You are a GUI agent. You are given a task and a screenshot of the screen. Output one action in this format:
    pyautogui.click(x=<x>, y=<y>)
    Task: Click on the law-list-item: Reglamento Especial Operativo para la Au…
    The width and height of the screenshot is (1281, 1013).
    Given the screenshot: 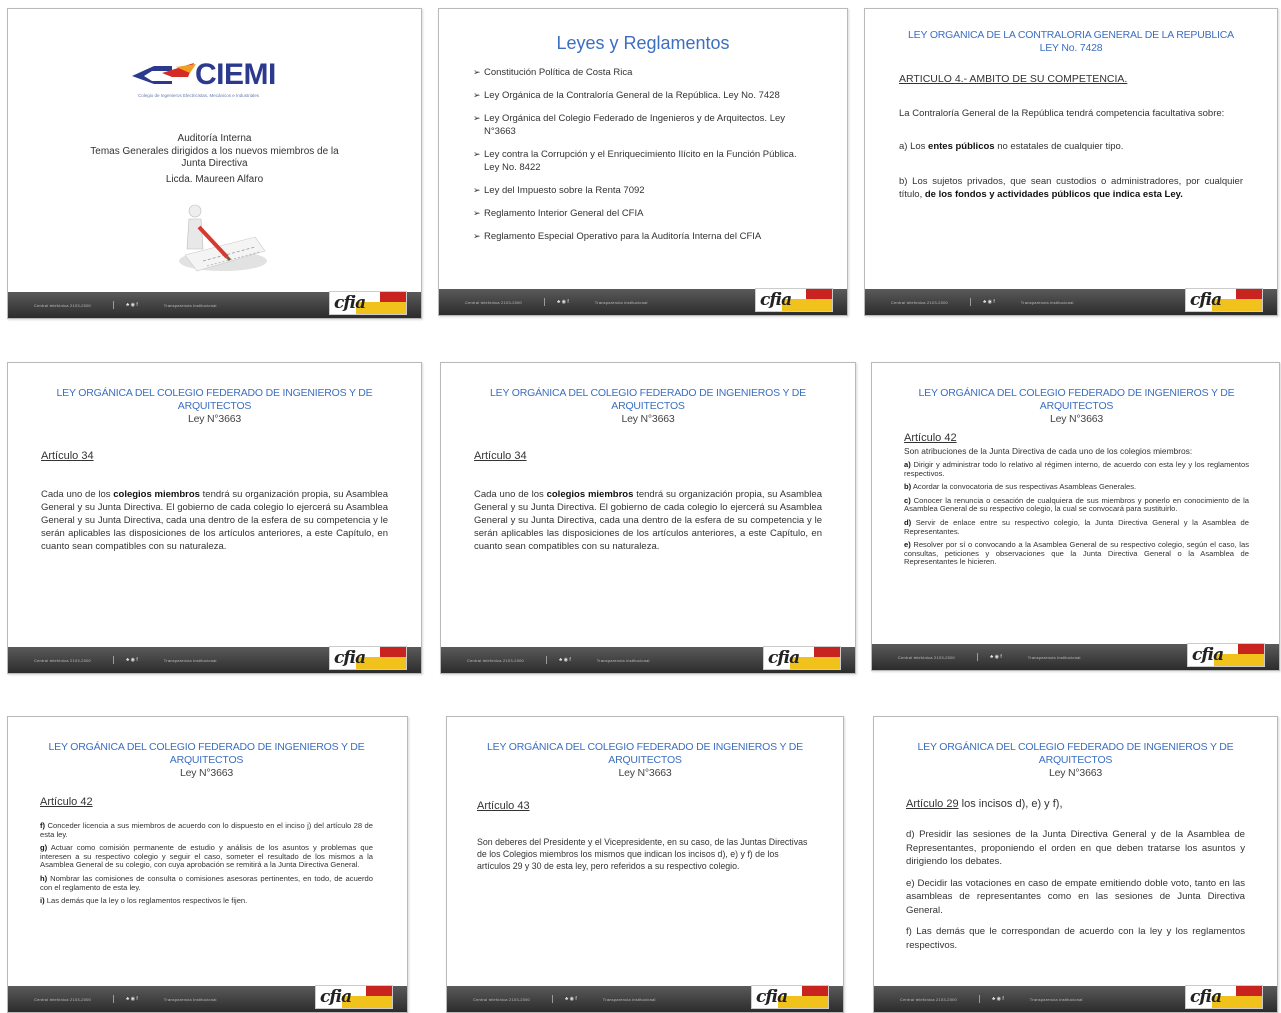 What is the action you would take?
    pyautogui.click(x=642, y=236)
    